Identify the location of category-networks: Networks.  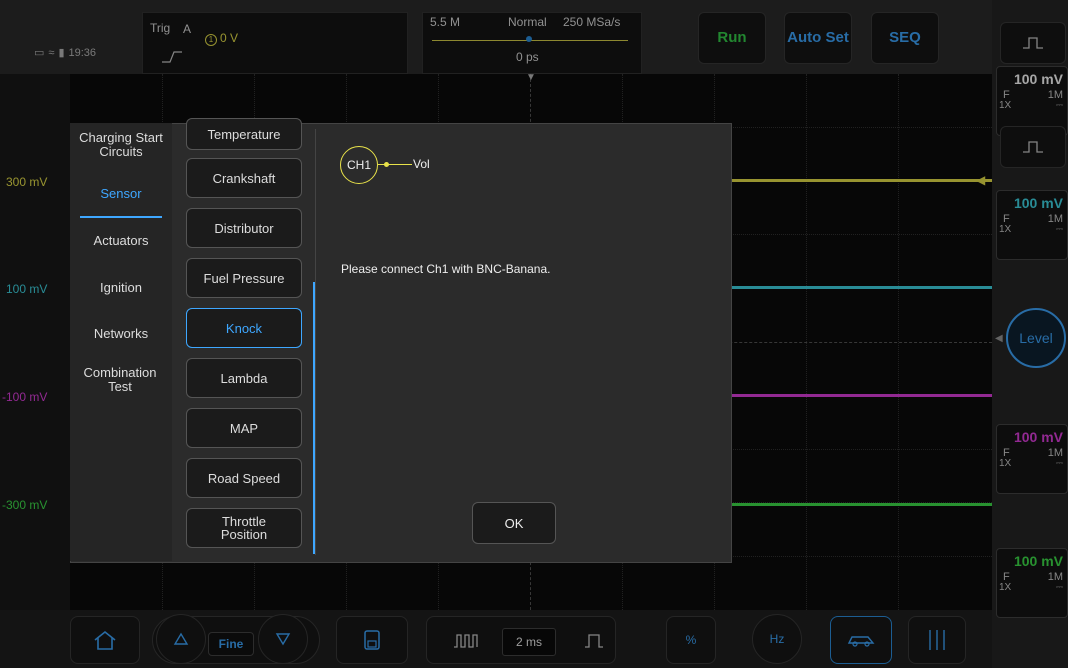
(121, 334).